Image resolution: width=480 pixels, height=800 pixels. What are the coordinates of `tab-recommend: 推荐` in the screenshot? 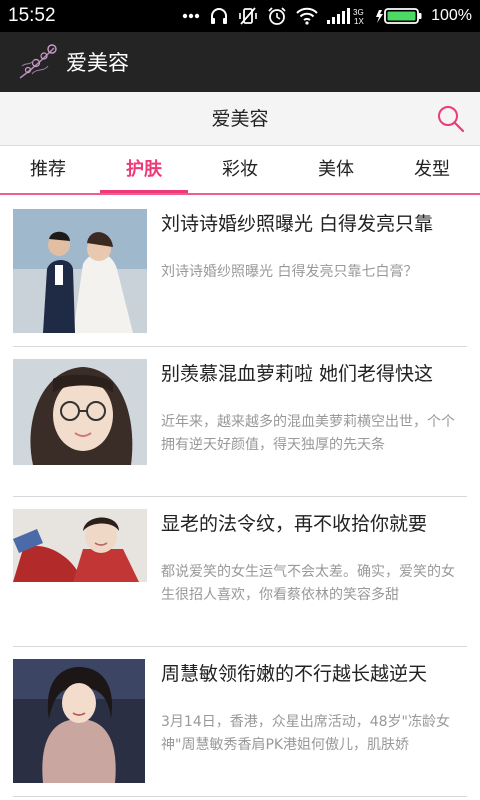 It's located at (48, 170).